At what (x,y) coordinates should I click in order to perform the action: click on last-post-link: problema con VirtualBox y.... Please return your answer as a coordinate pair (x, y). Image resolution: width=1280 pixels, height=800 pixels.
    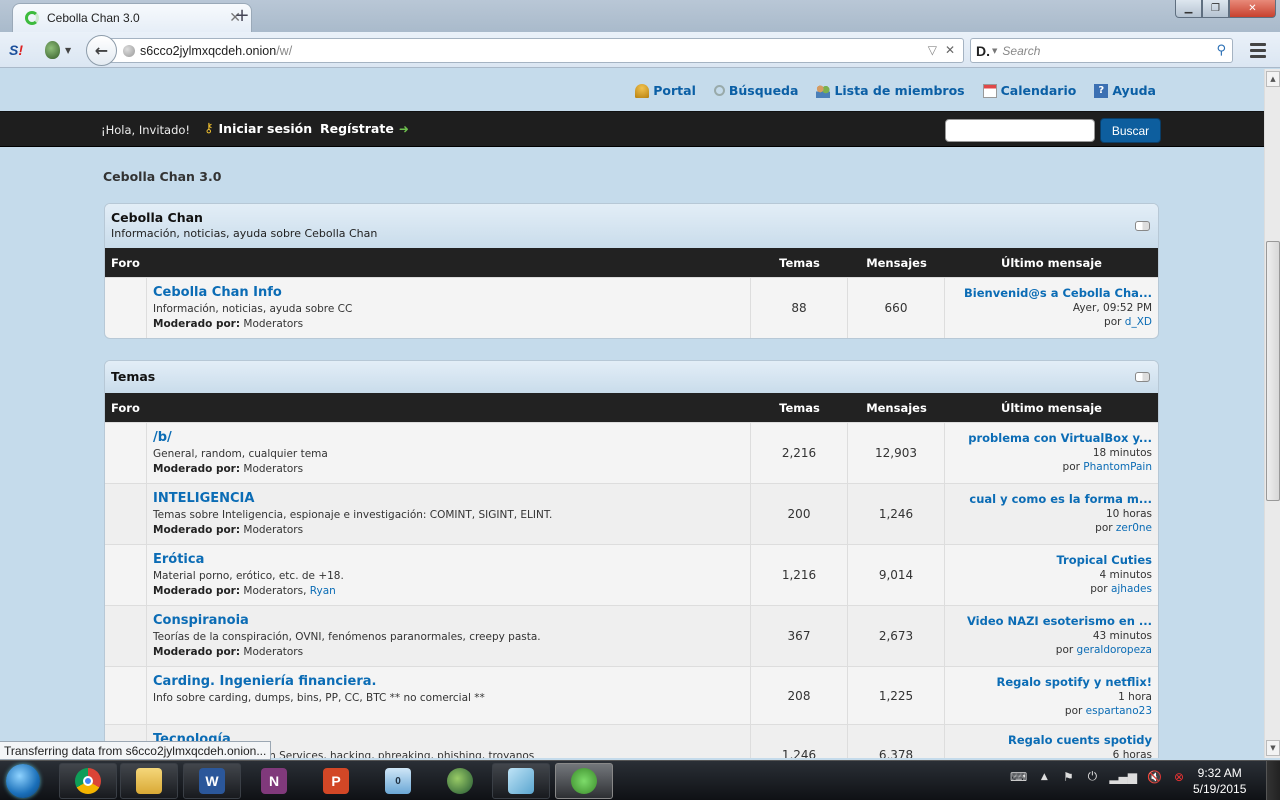
    Looking at the image, I should click on (1051, 438).